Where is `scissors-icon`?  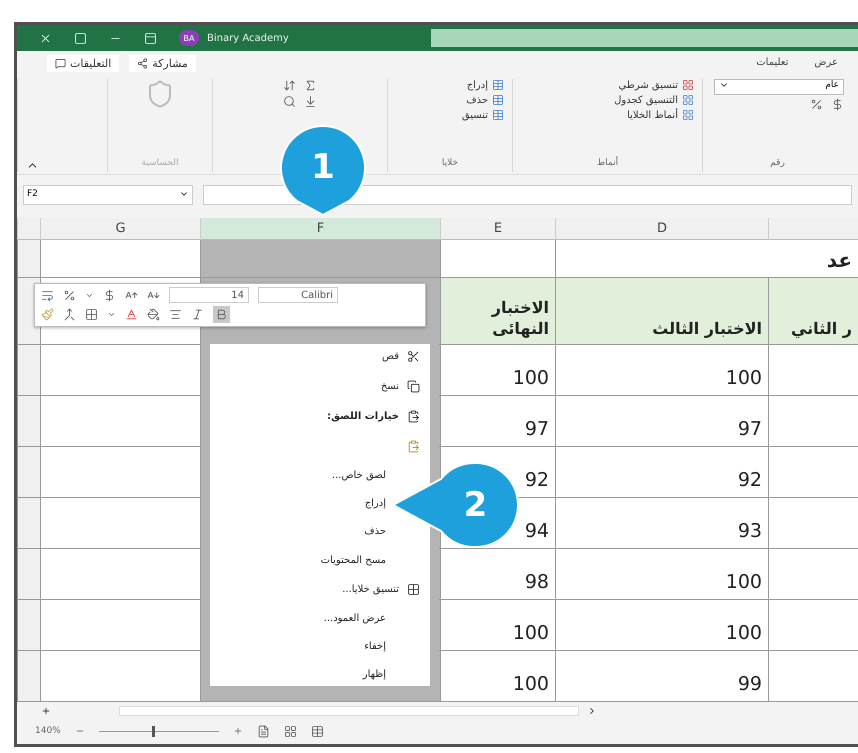
scissors-icon is located at coordinates (413, 356).